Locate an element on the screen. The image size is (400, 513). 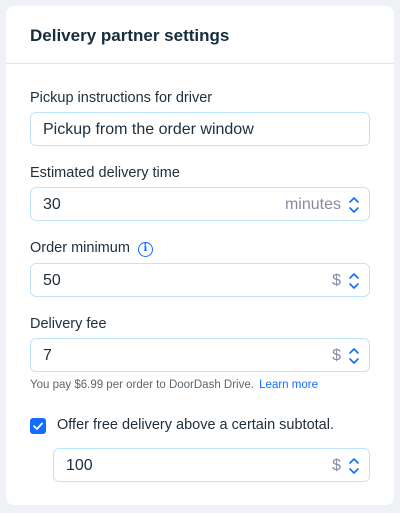
order-minimum-value: 50 is located at coordinates (52, 280).